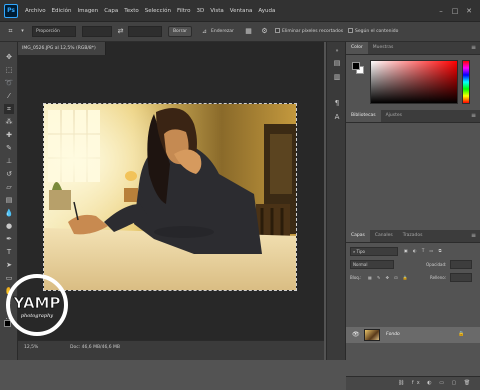  I want to click on pen-tool-icon: ✒, so click(9, 239).